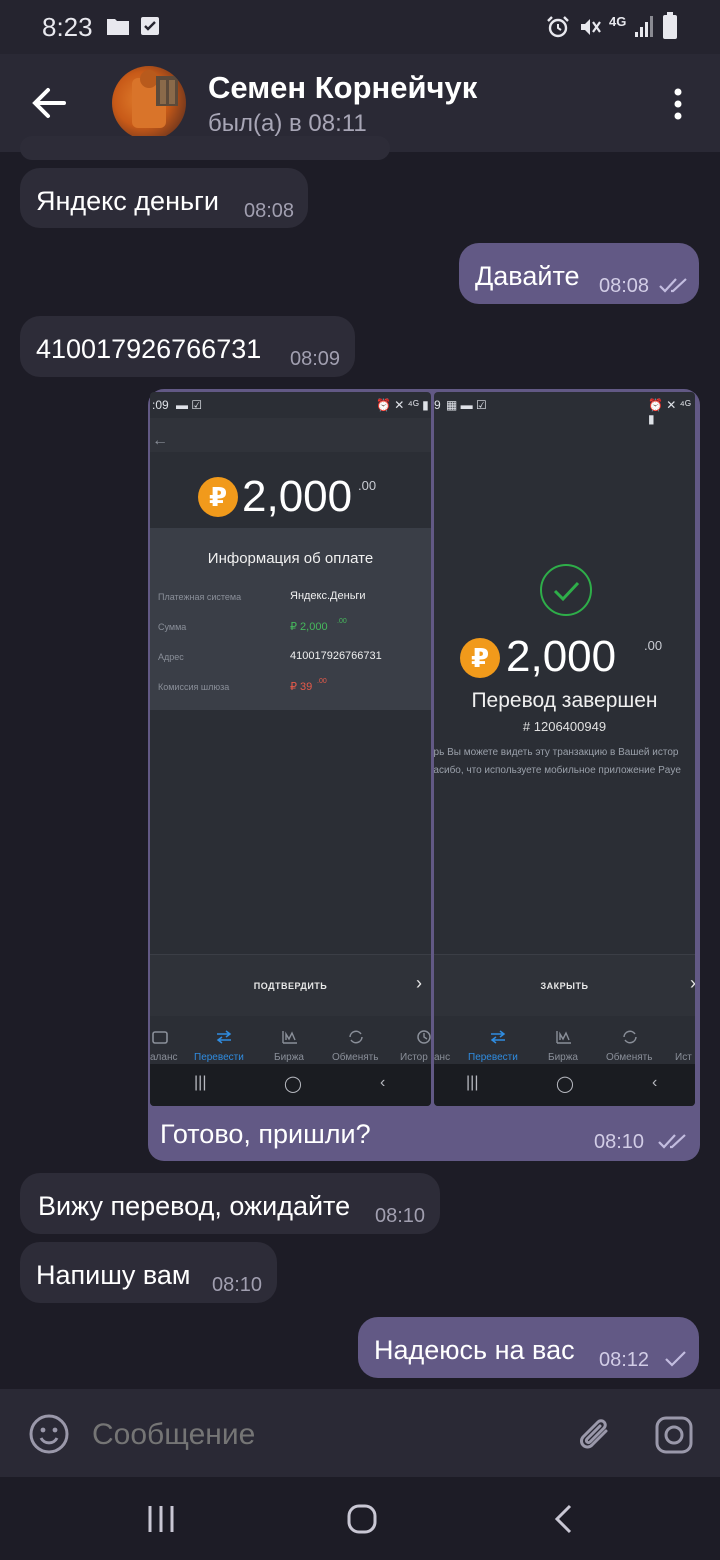 This screenshot has width=720, height=1560. What do you see at coordinates (194, 1206) in the screenshot?
I see `message-text: Вижу перевод, ожидайте` at bounding box center [194, 1206].